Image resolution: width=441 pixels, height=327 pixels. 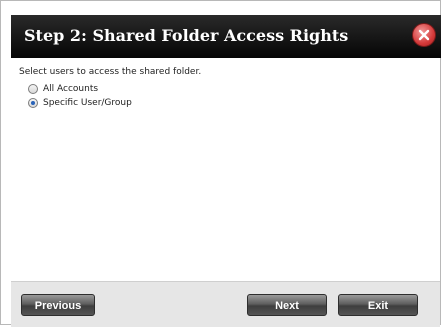 What do you see at coordinates (71, 89) in the screenshot?
I see `option-label: All Accounts` at bounding box center [71, 89].